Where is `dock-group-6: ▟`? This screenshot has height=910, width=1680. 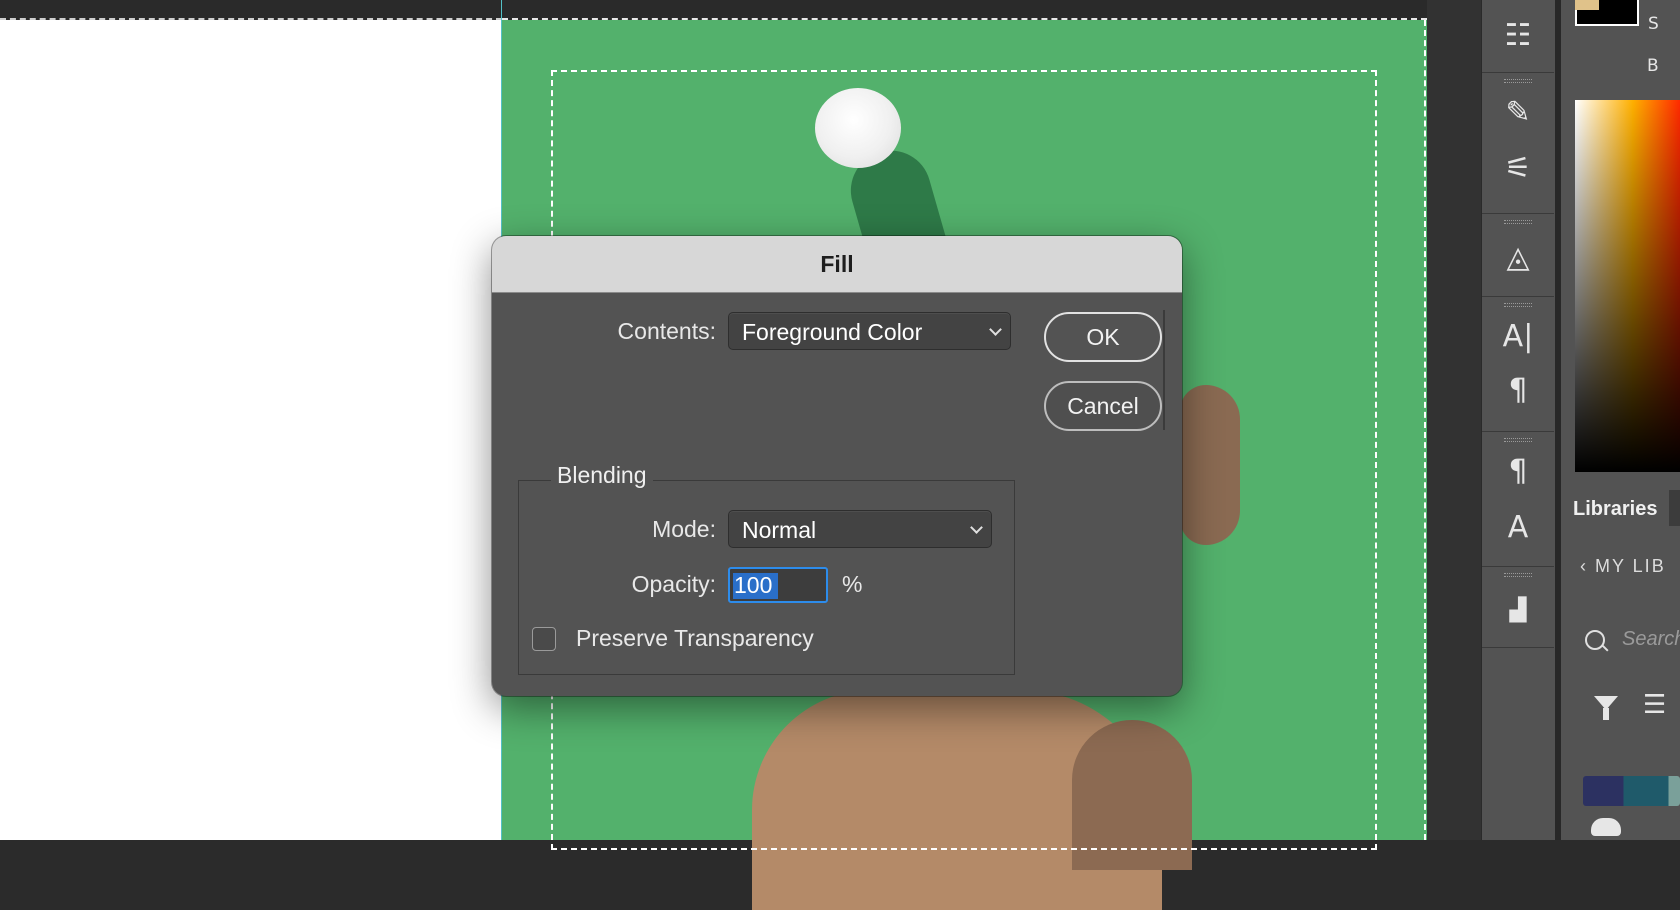
dock-group-6: ▟ is located at coordinates (1518, 607).